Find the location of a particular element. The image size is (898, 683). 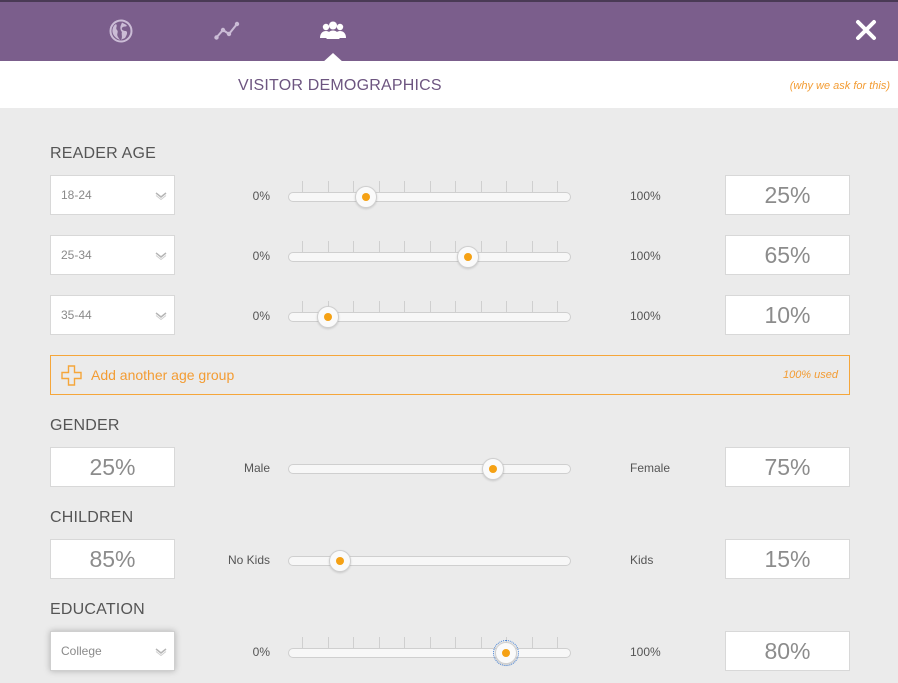

reader-age-title: READER AGE is located at coordinates (103, 153).